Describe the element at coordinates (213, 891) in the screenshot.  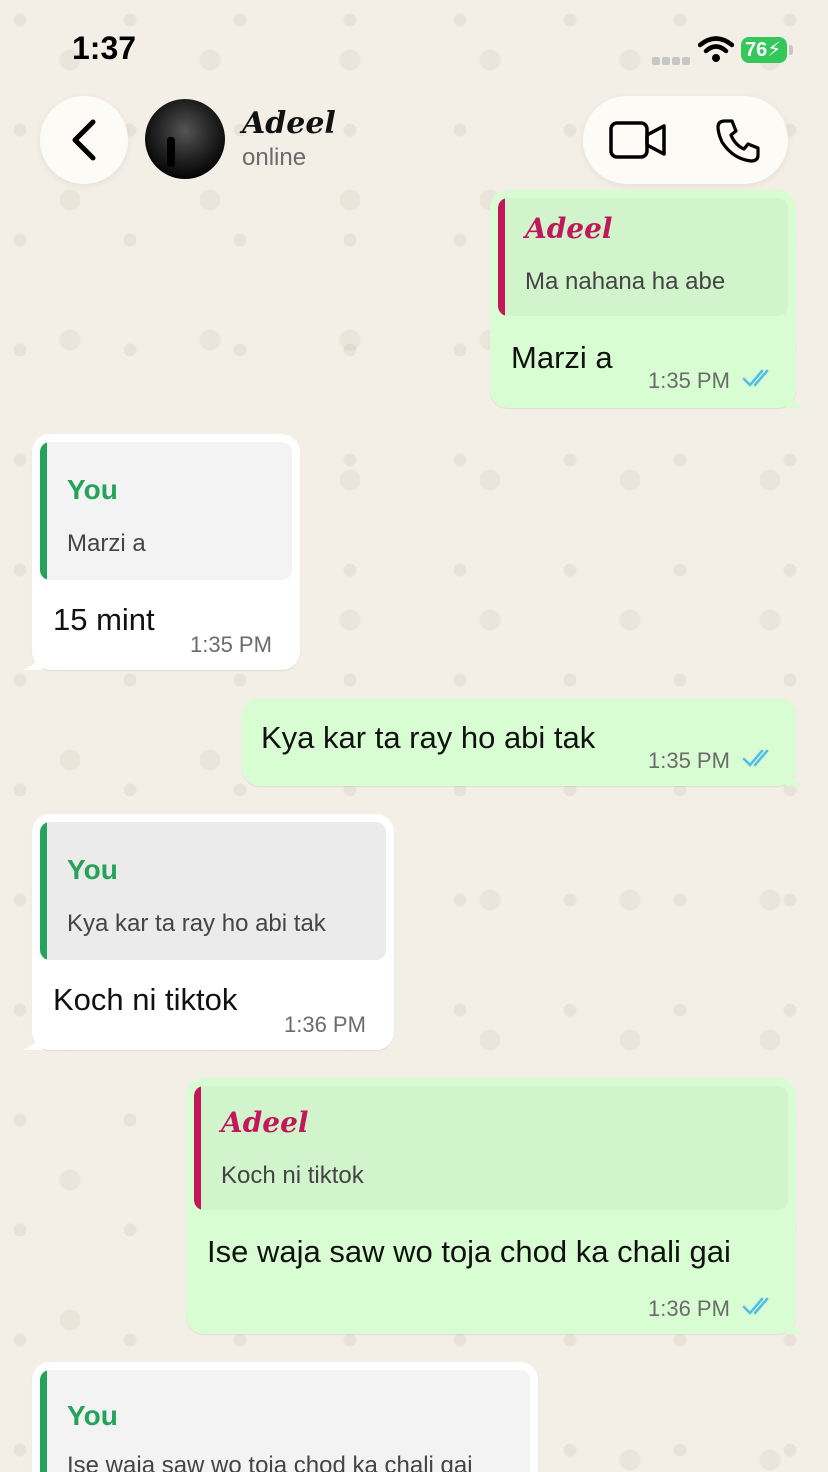
I see `quoted-message: You Kya kar ta ray ho abi tak` at that location.